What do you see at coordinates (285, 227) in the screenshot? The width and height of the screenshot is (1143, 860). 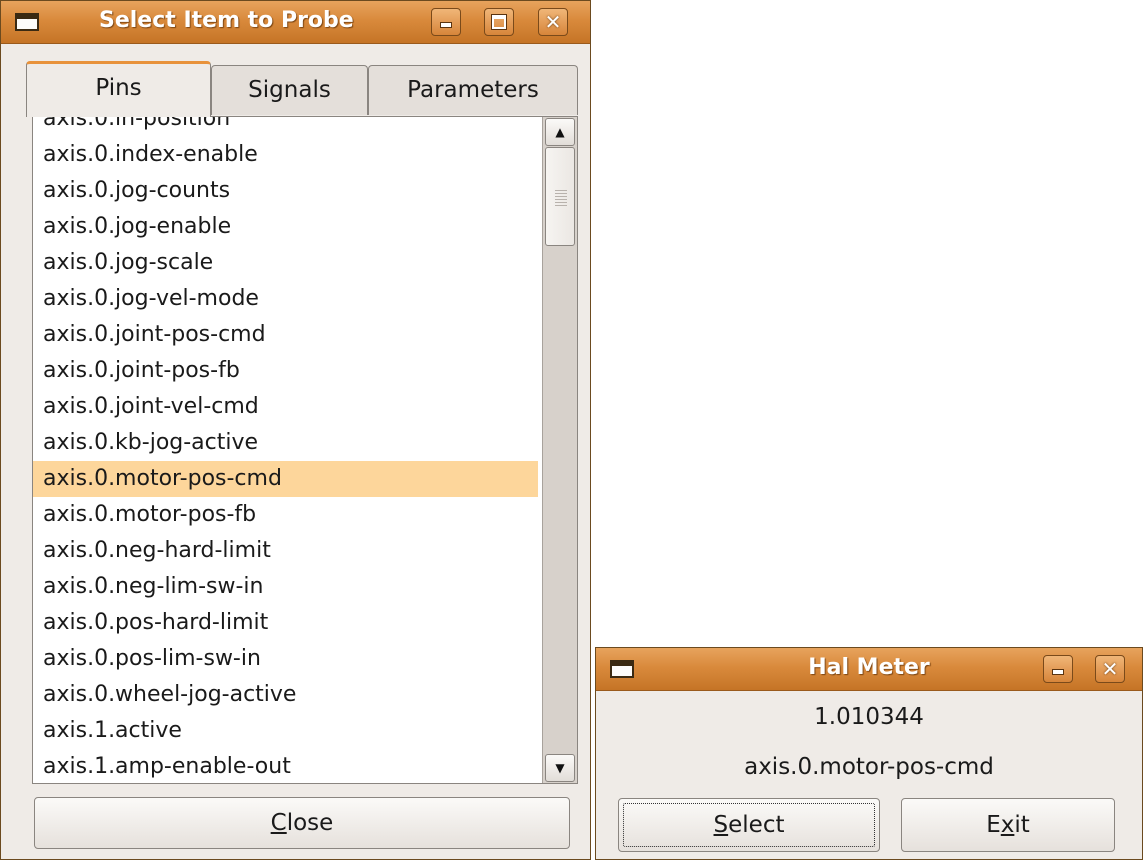 I see `list-item: axis.0.jog-enable` at bounding box center [285, 227].